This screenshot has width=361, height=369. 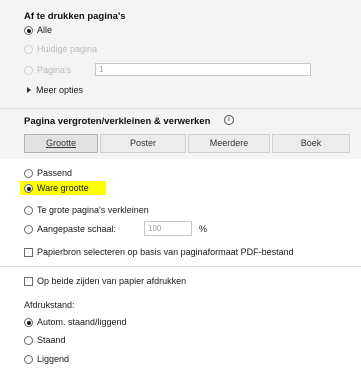 What do you see at coordinates (76, 229) in the screenshot?
I see `radio-custom-scale-label: Aangepaste schaal:` at bounding box center [76, 229].